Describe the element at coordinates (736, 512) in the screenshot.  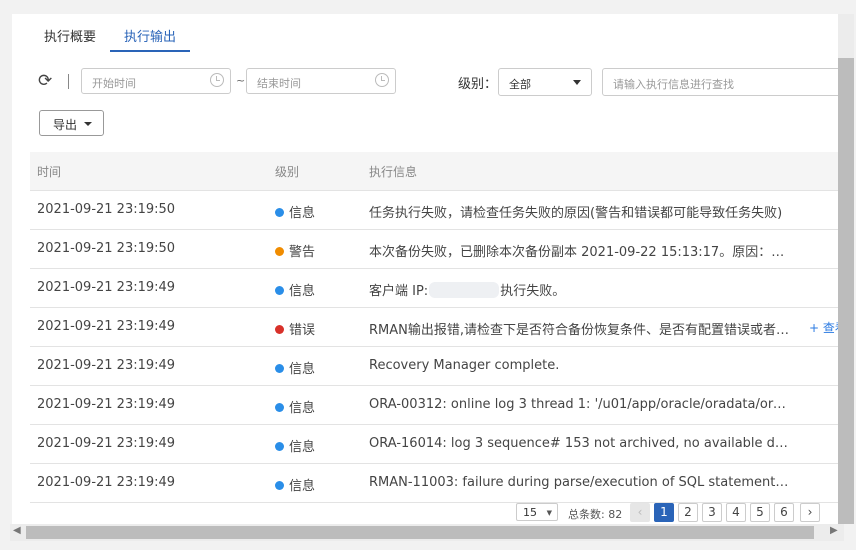
I see `page-4-button: 4` at that location.